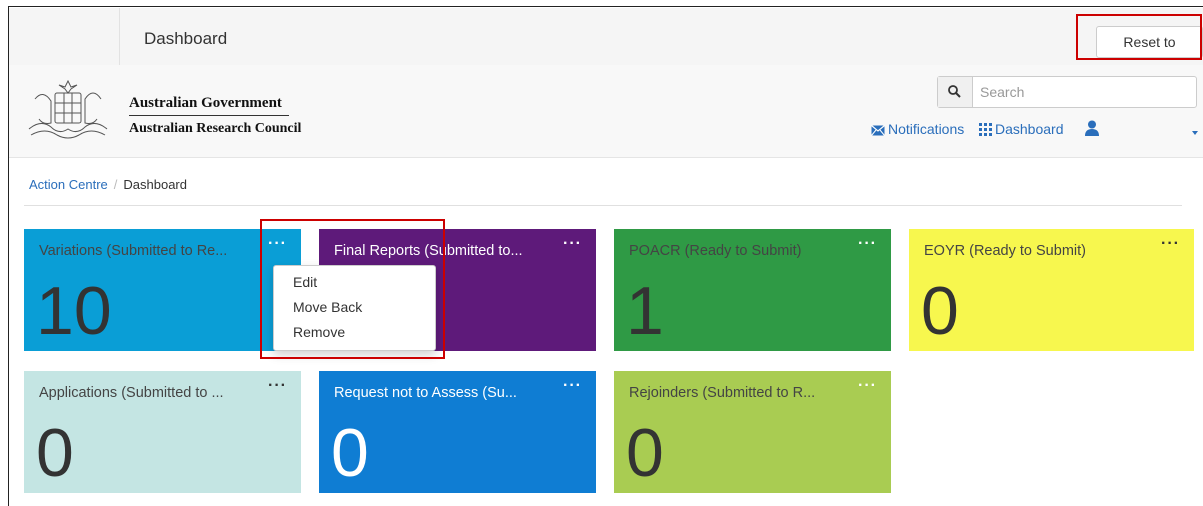 The width and height of the screenshot is (1203, 506). I want to click on tile-poacr: POACR (Ready to Submit) ··· 1, so click(752, 290).